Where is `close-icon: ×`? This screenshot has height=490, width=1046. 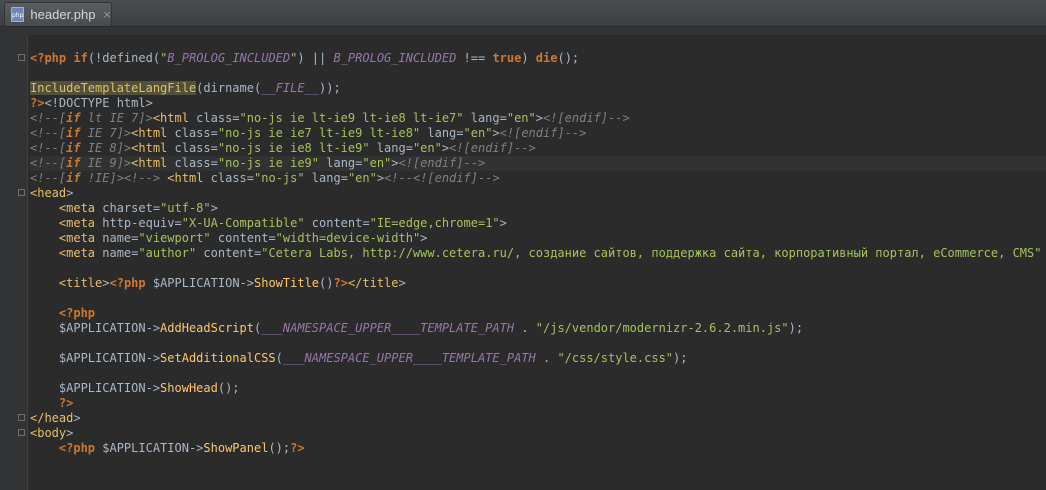 close-icon: × is located at coordinates (107, 14).